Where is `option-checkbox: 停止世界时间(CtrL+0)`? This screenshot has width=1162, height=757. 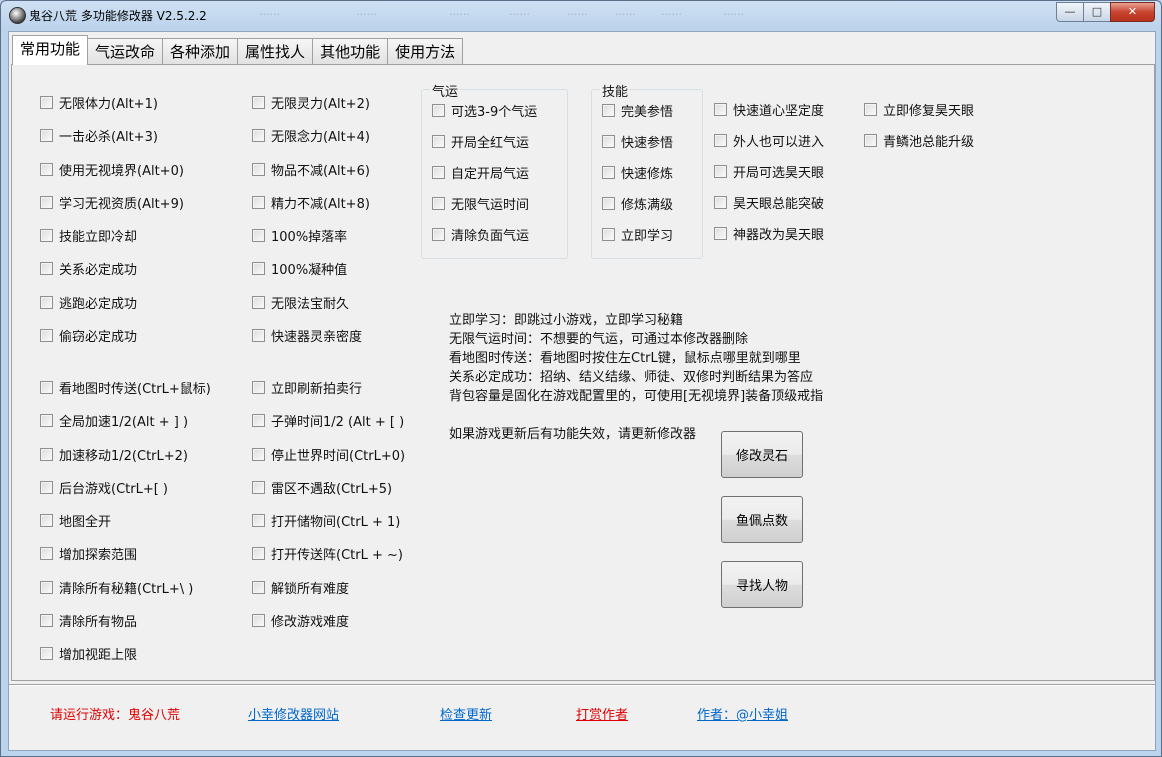
option-checkbox: 停止世界时间(CtrL+0) is located at coordinates (328, 454).